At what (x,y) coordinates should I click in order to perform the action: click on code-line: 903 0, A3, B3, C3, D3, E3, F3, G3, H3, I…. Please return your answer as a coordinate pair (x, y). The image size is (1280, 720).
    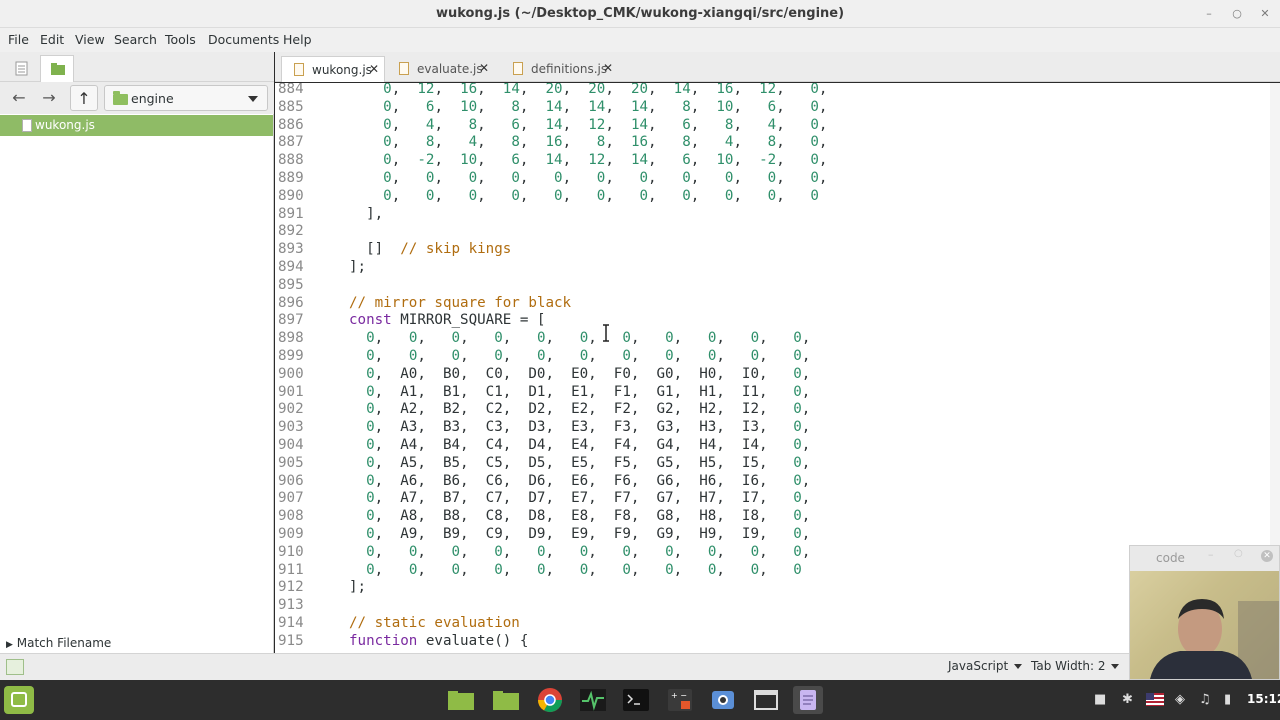
    Looking at the image, I should click on (777, 428).